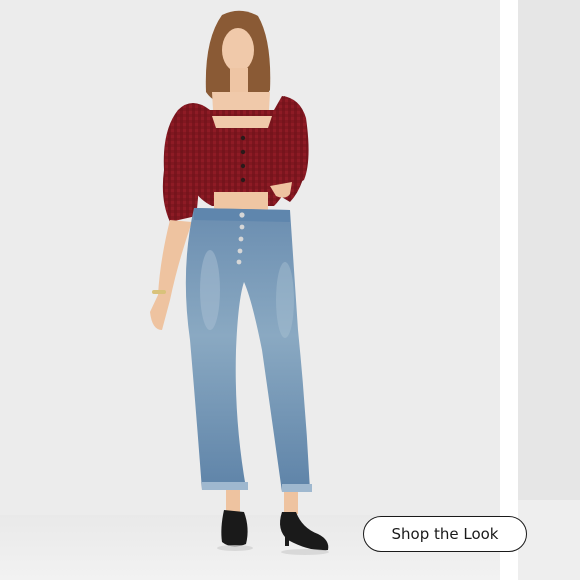 The height and width of the screenshot is (580, 580). What do you see at coordinates (234, 528) in the screenshot?
I see `shoe-left` at bounding box center [234, 528].